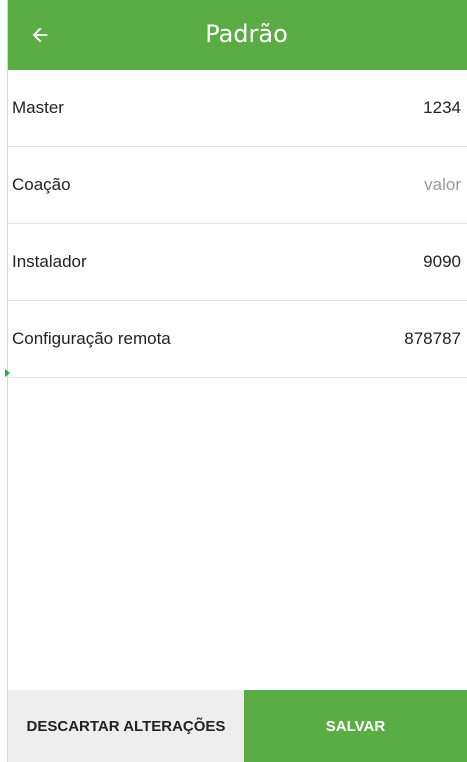 This screenshot has width=467, height=762. I want to click on list-item-label: Instalador, so click(49, 261).